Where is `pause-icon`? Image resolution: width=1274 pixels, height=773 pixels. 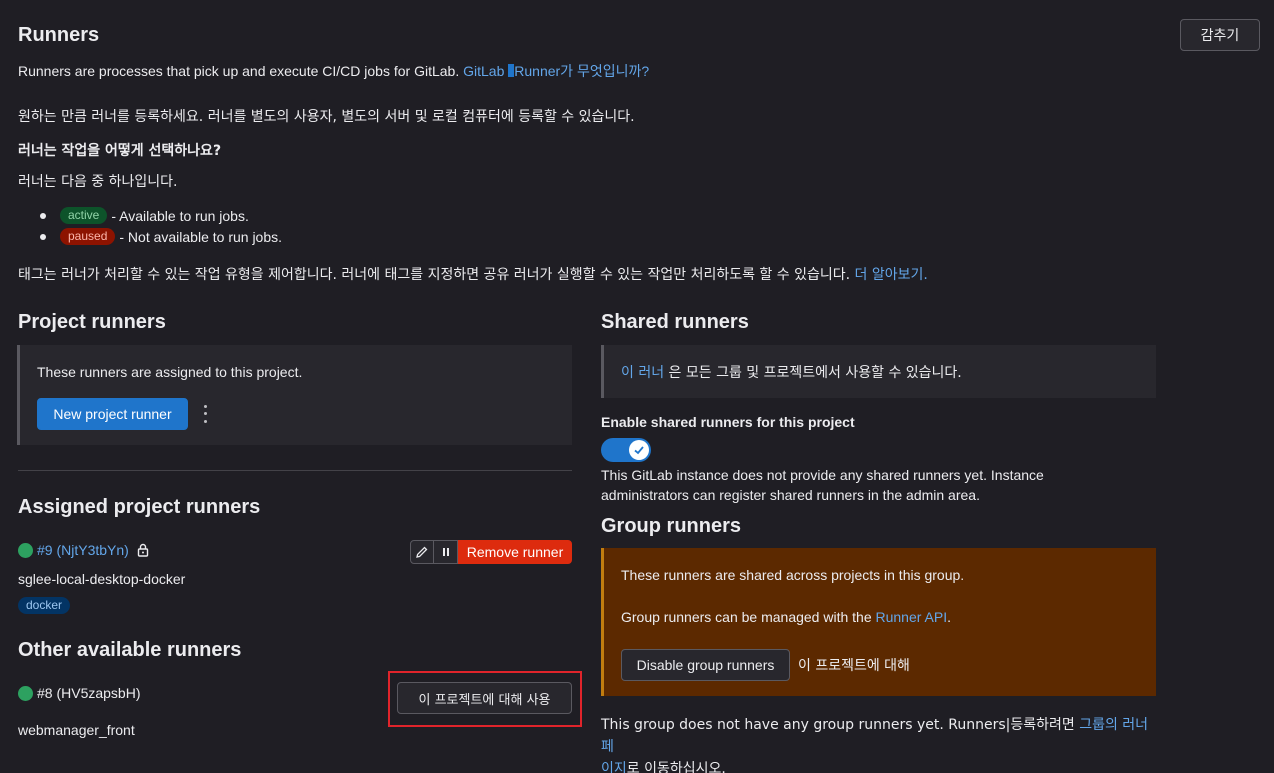 pause-icon is located at coordinates (445, 552).